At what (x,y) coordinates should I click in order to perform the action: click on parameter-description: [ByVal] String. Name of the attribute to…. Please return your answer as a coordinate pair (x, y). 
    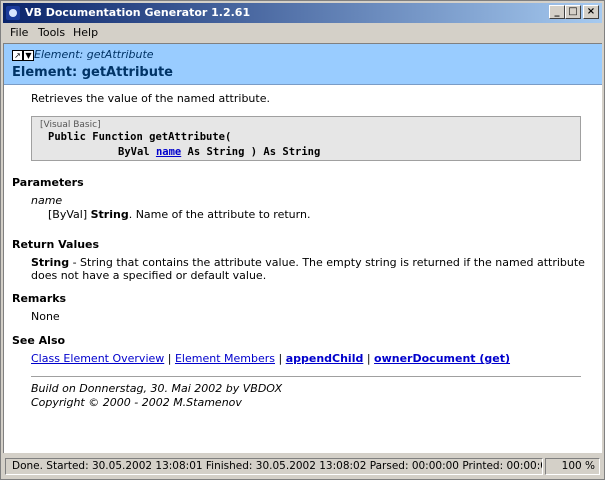
    Looking at the image, I should click on (179, 214).